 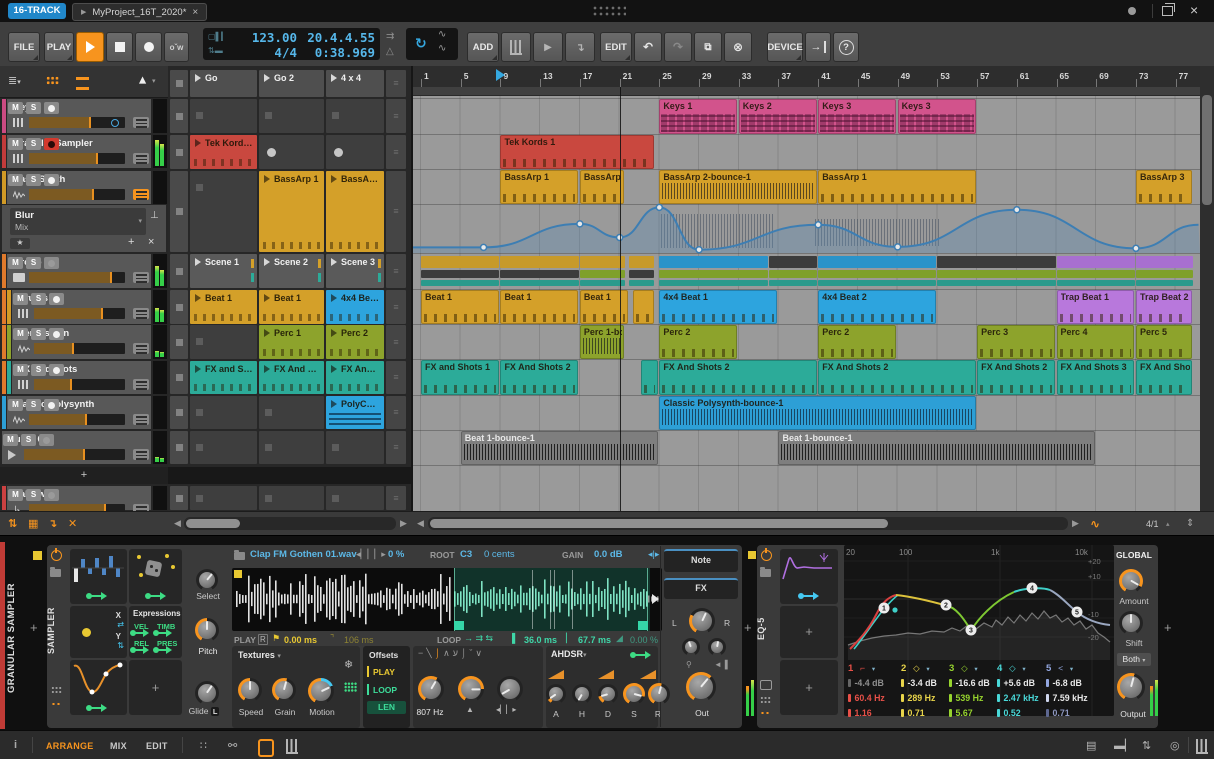 What do you see at coordinates (179, 83) in the screenshot?
I see `stop-all-button` at bounding box center [179, 83].